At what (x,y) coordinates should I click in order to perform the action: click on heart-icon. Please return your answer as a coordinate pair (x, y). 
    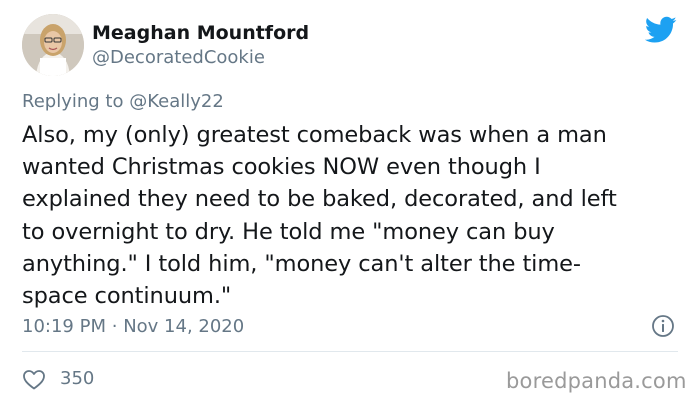
    Looking at the image, I should click on (34, 379).